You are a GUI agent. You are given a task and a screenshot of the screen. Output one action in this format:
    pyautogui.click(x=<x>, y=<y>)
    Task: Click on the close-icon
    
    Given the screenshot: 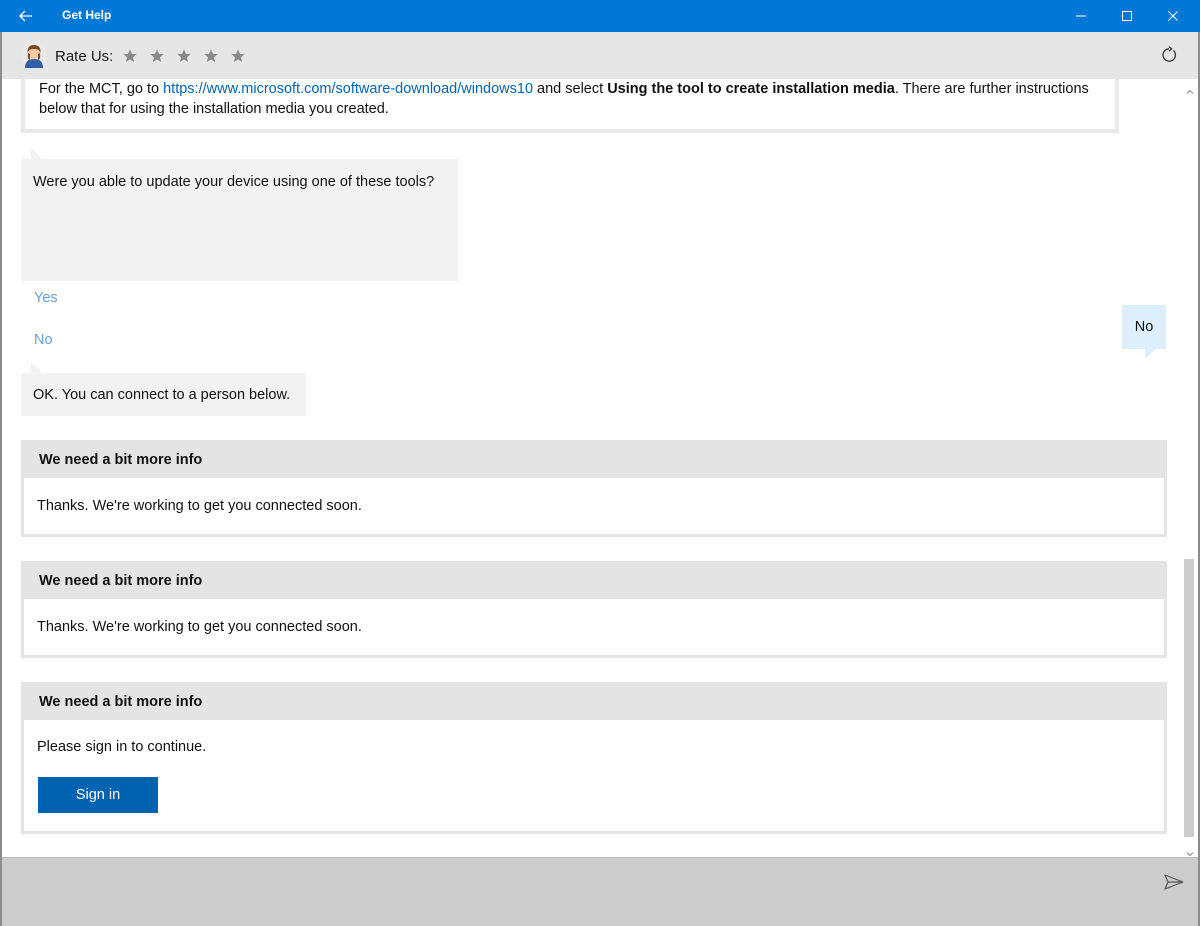 What is the action you would take?
    pyautogui.click(x=1173, y=16)
    